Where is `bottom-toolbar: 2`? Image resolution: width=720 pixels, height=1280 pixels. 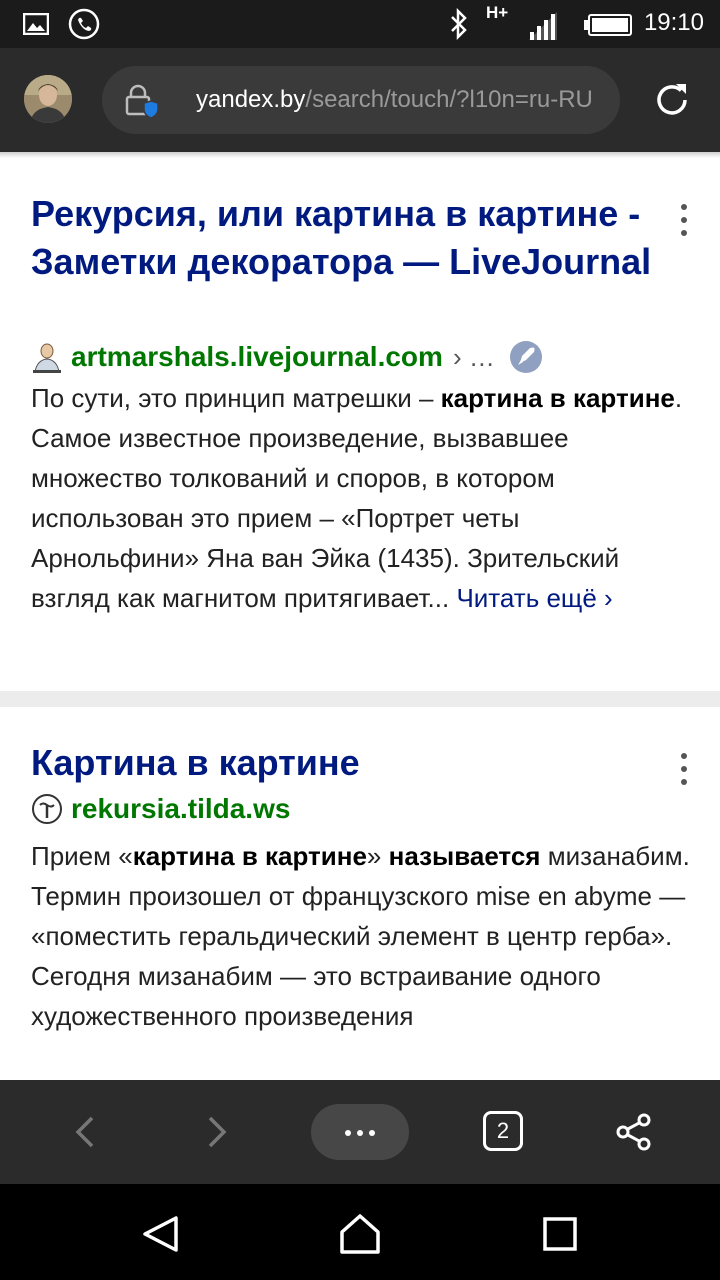 bottom-toolbar: 2 is located at coordinates (360, 1132).